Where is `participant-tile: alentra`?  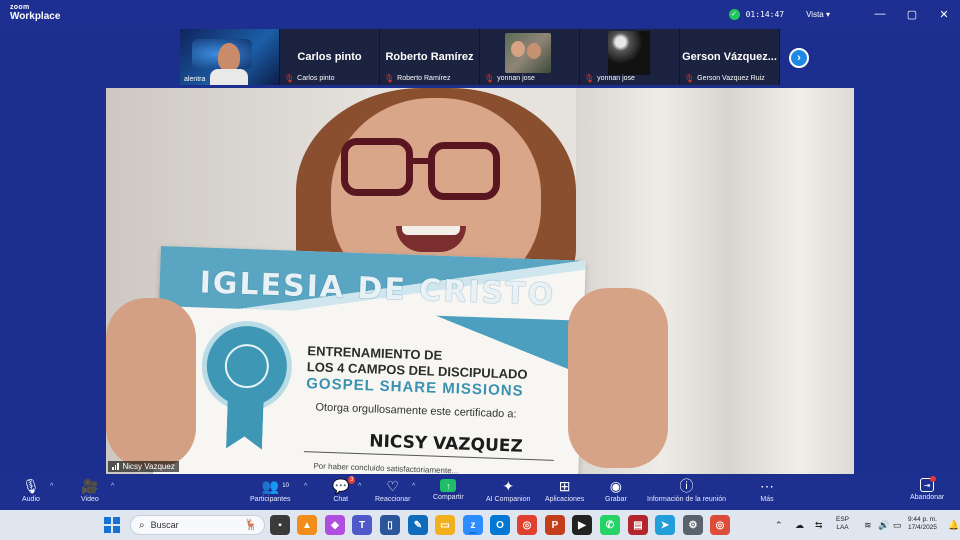
participant-tile: alentra is located at coordinates (230, 57).